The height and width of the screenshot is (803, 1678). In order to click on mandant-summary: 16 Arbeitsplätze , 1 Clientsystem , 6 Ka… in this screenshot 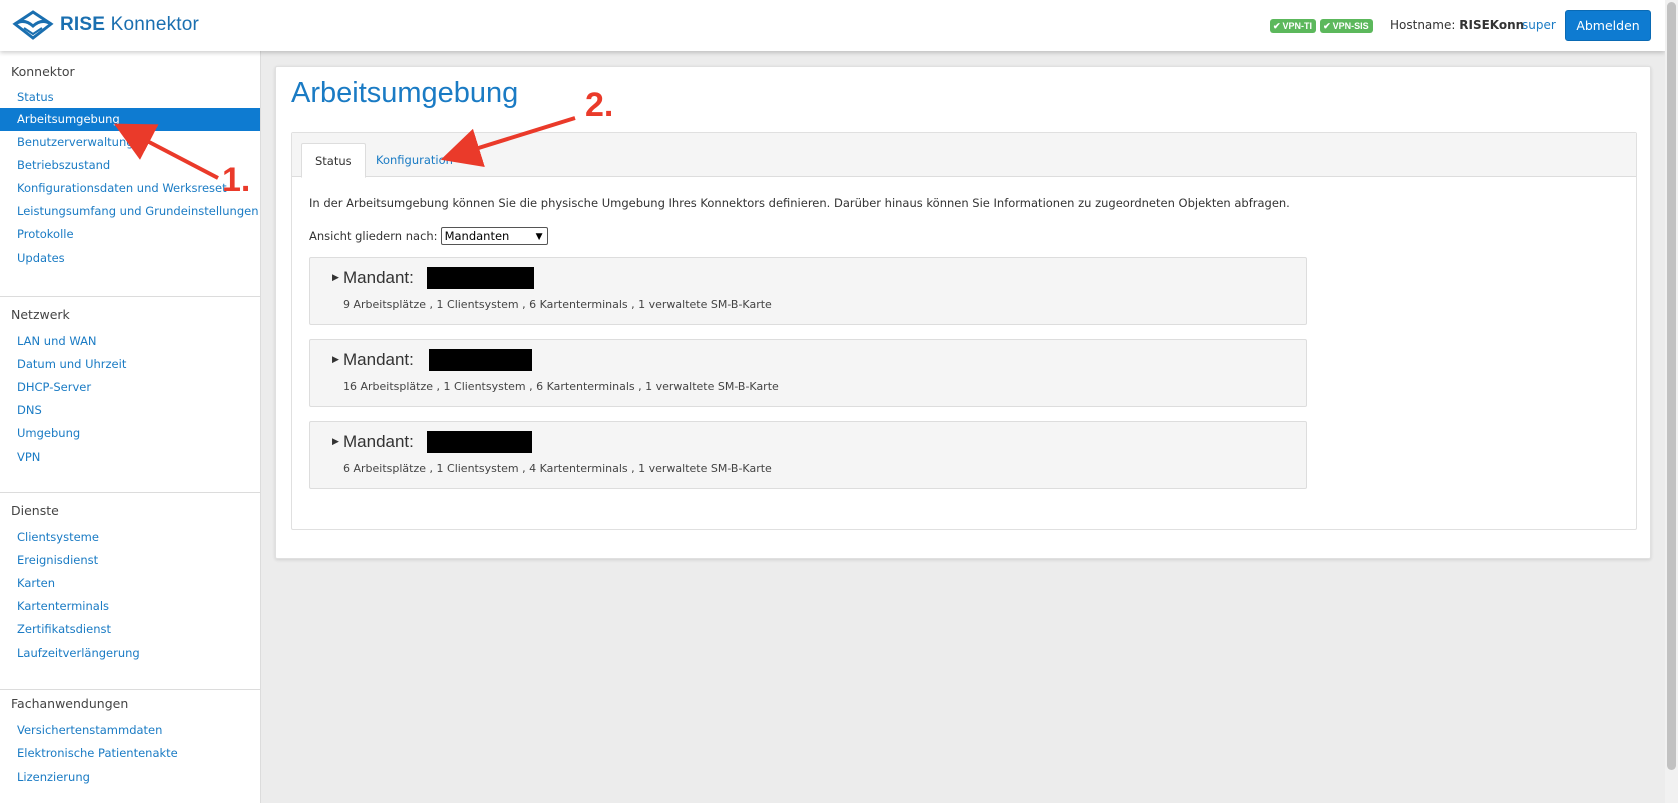, I will do `click(561, 386)`.